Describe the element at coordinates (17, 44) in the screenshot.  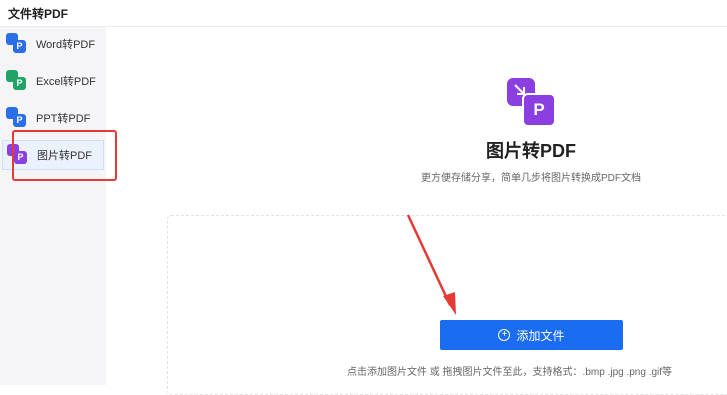
I see `word-to-pdf-icon: P` at that location.